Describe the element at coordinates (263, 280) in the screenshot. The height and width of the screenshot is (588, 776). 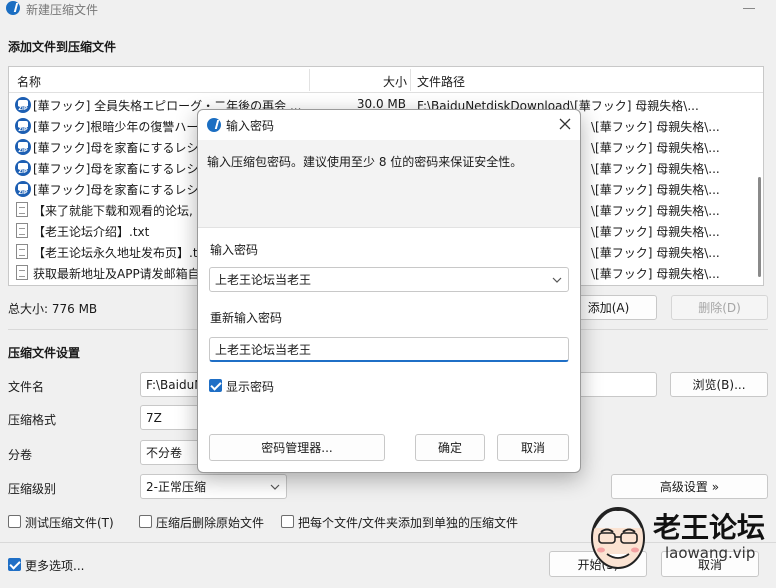
I see `password-value: 上老王论坛当老王` at that location.